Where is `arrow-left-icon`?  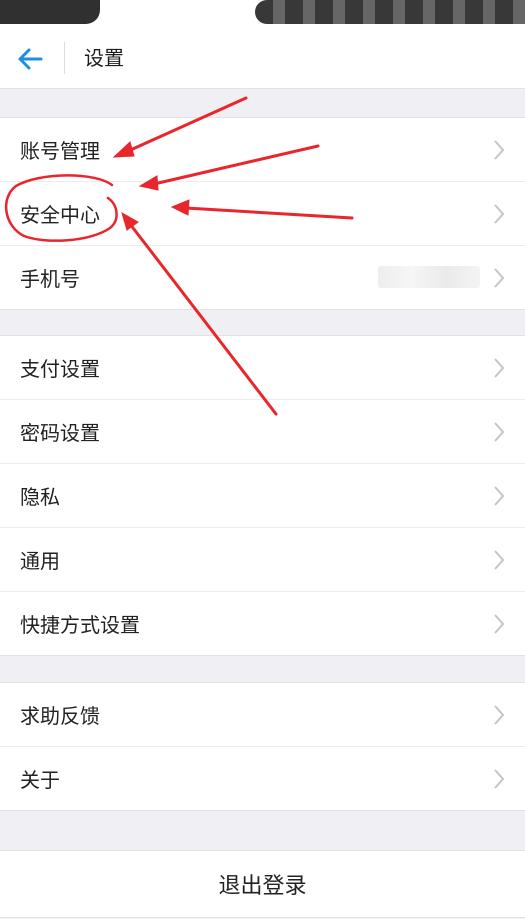 arrow-left-icon is located at coordinates (30, 59).